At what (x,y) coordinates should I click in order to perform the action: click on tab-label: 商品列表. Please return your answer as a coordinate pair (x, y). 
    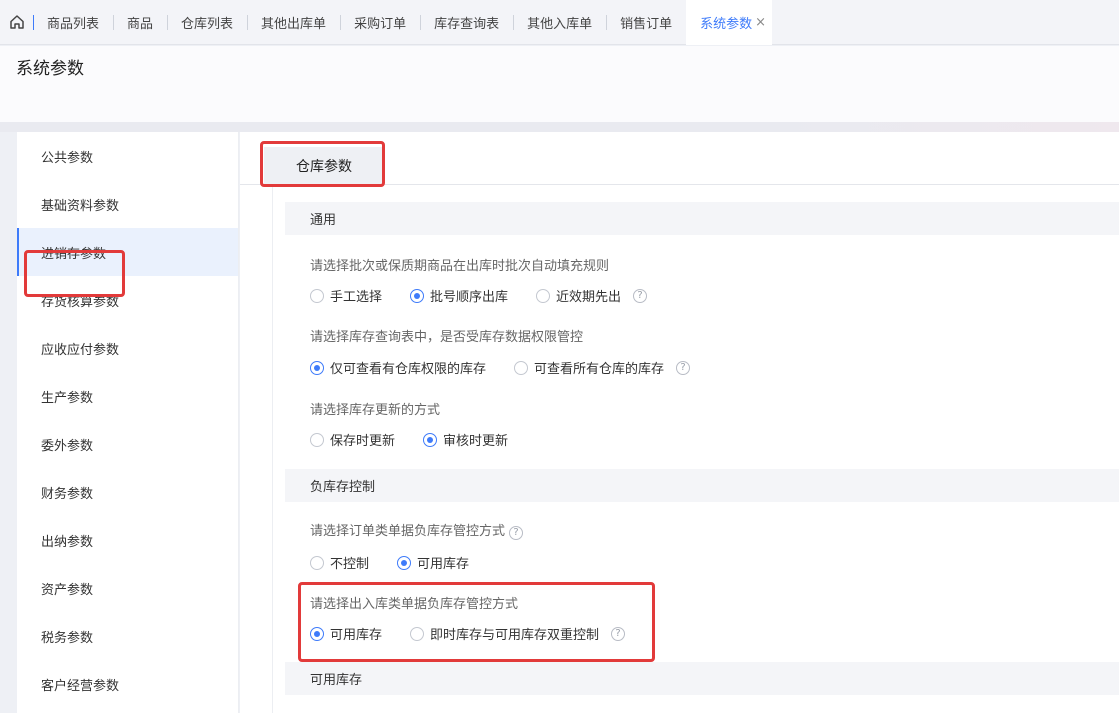
    Looking at the image, I should click on (73, 24).